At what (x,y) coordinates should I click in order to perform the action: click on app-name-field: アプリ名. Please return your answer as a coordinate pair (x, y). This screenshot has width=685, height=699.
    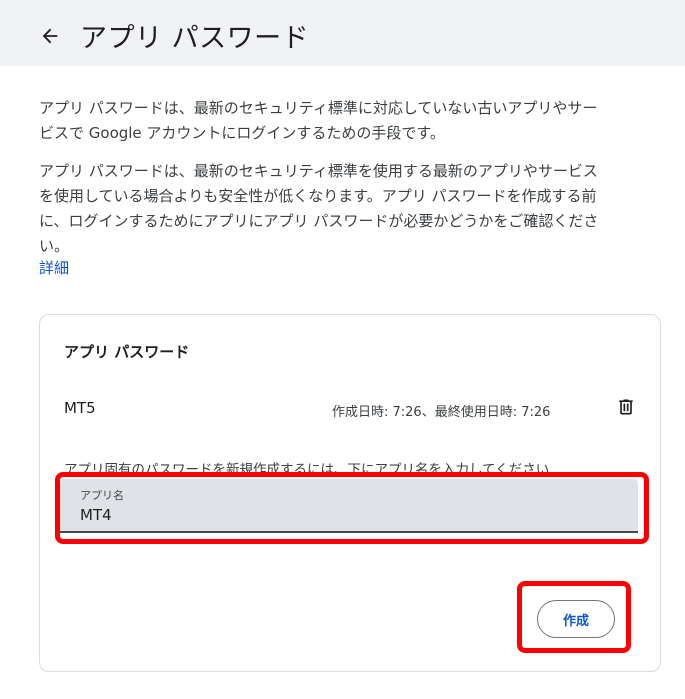
    Looking at the image, I should click on (349, 506).